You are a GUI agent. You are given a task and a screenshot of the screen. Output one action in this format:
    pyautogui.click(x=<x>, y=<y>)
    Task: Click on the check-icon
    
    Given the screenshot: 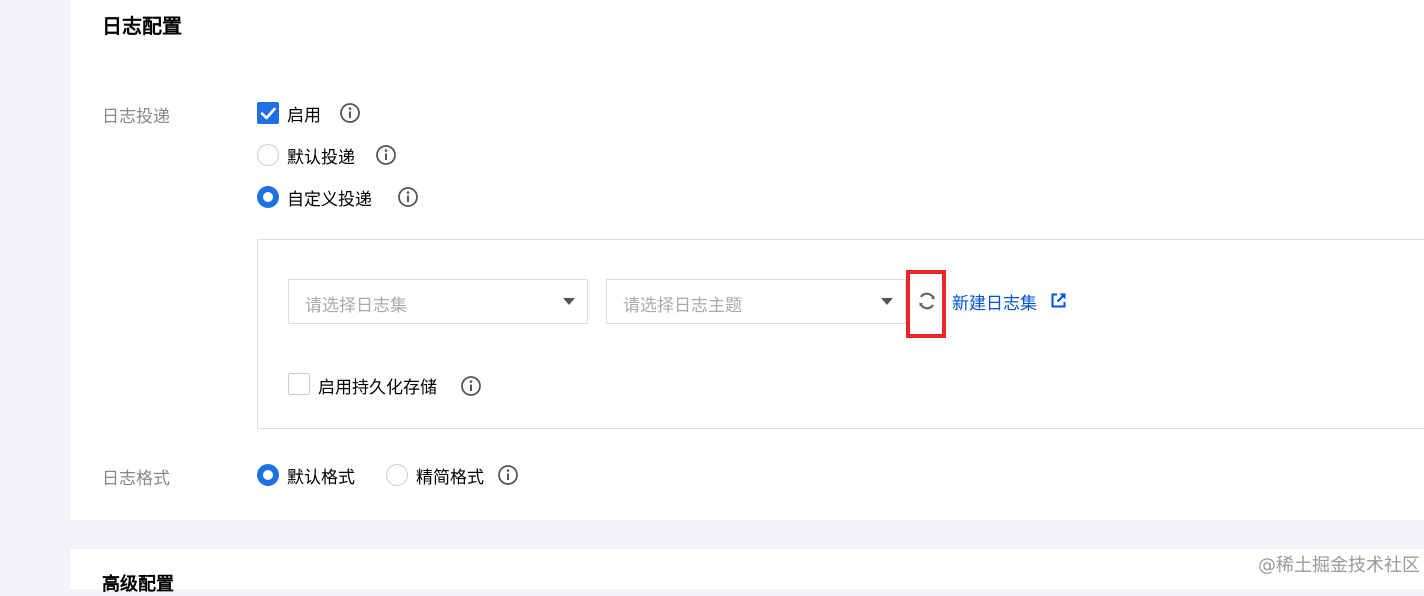 What is the action you would take?
    pyautogui.click(x=268, y=113)
    